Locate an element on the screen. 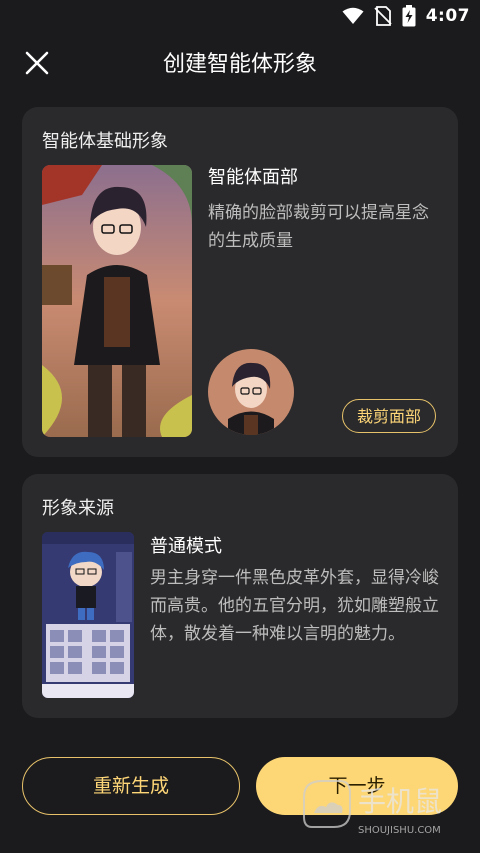  watermark-url: SHOUJISHU.COM is located at coordinates (399, 830).